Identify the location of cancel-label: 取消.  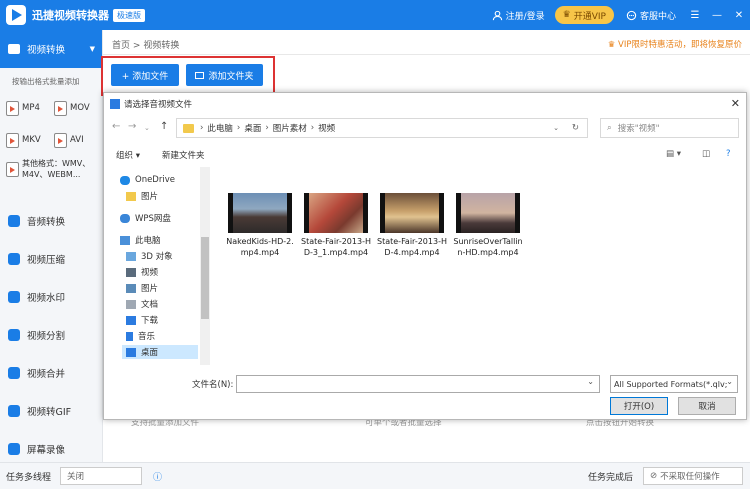
(707, 407).